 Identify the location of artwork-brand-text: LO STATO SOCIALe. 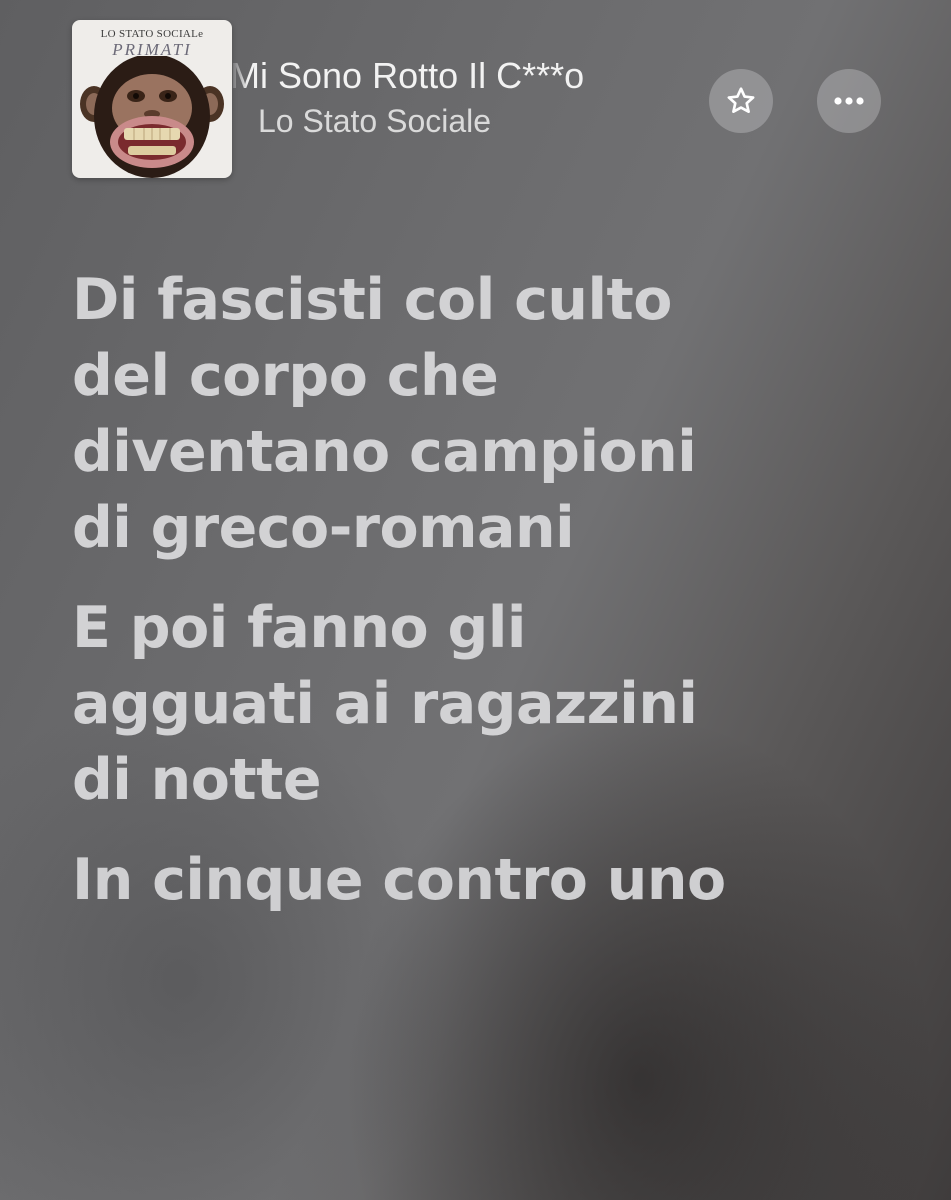
(152, 34).